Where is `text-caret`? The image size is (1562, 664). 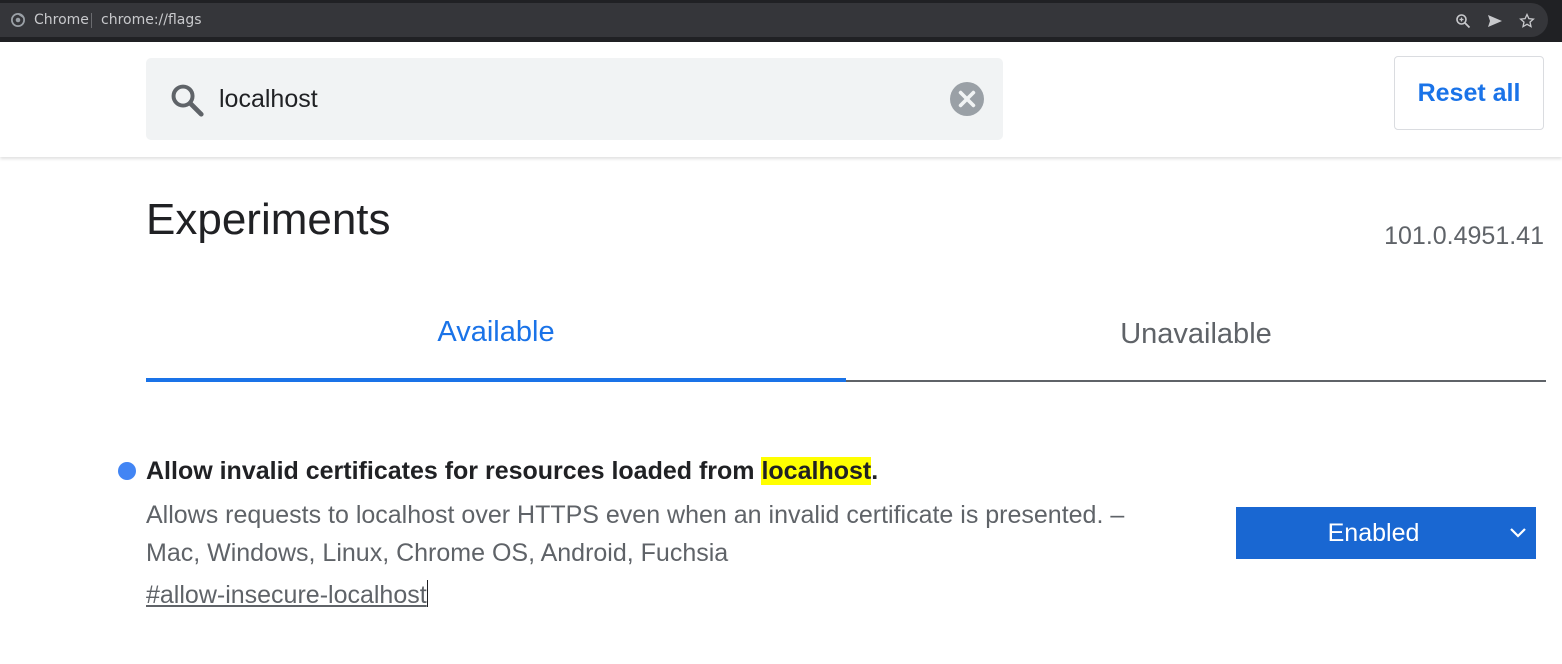
text-caret is located at coordinates (427, 593).